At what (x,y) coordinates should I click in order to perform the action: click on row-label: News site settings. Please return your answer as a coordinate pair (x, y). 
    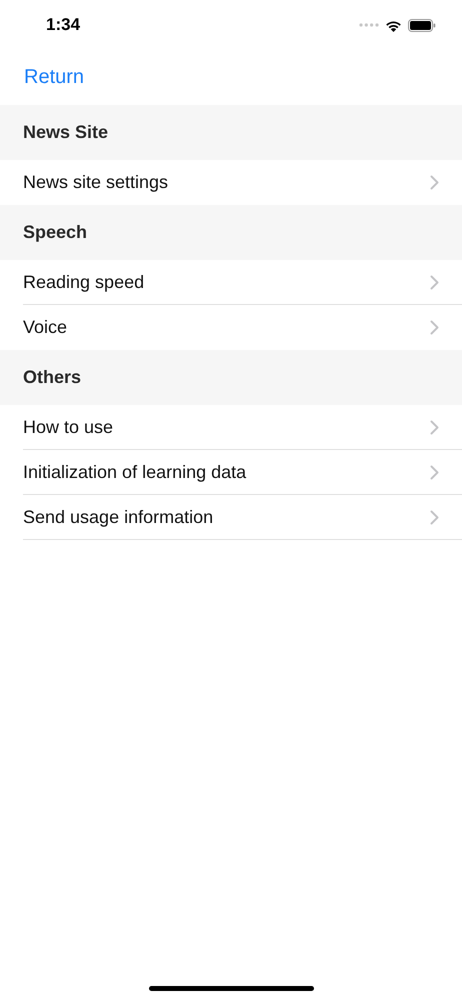
    Looking at the image, I should click on (95, 182).